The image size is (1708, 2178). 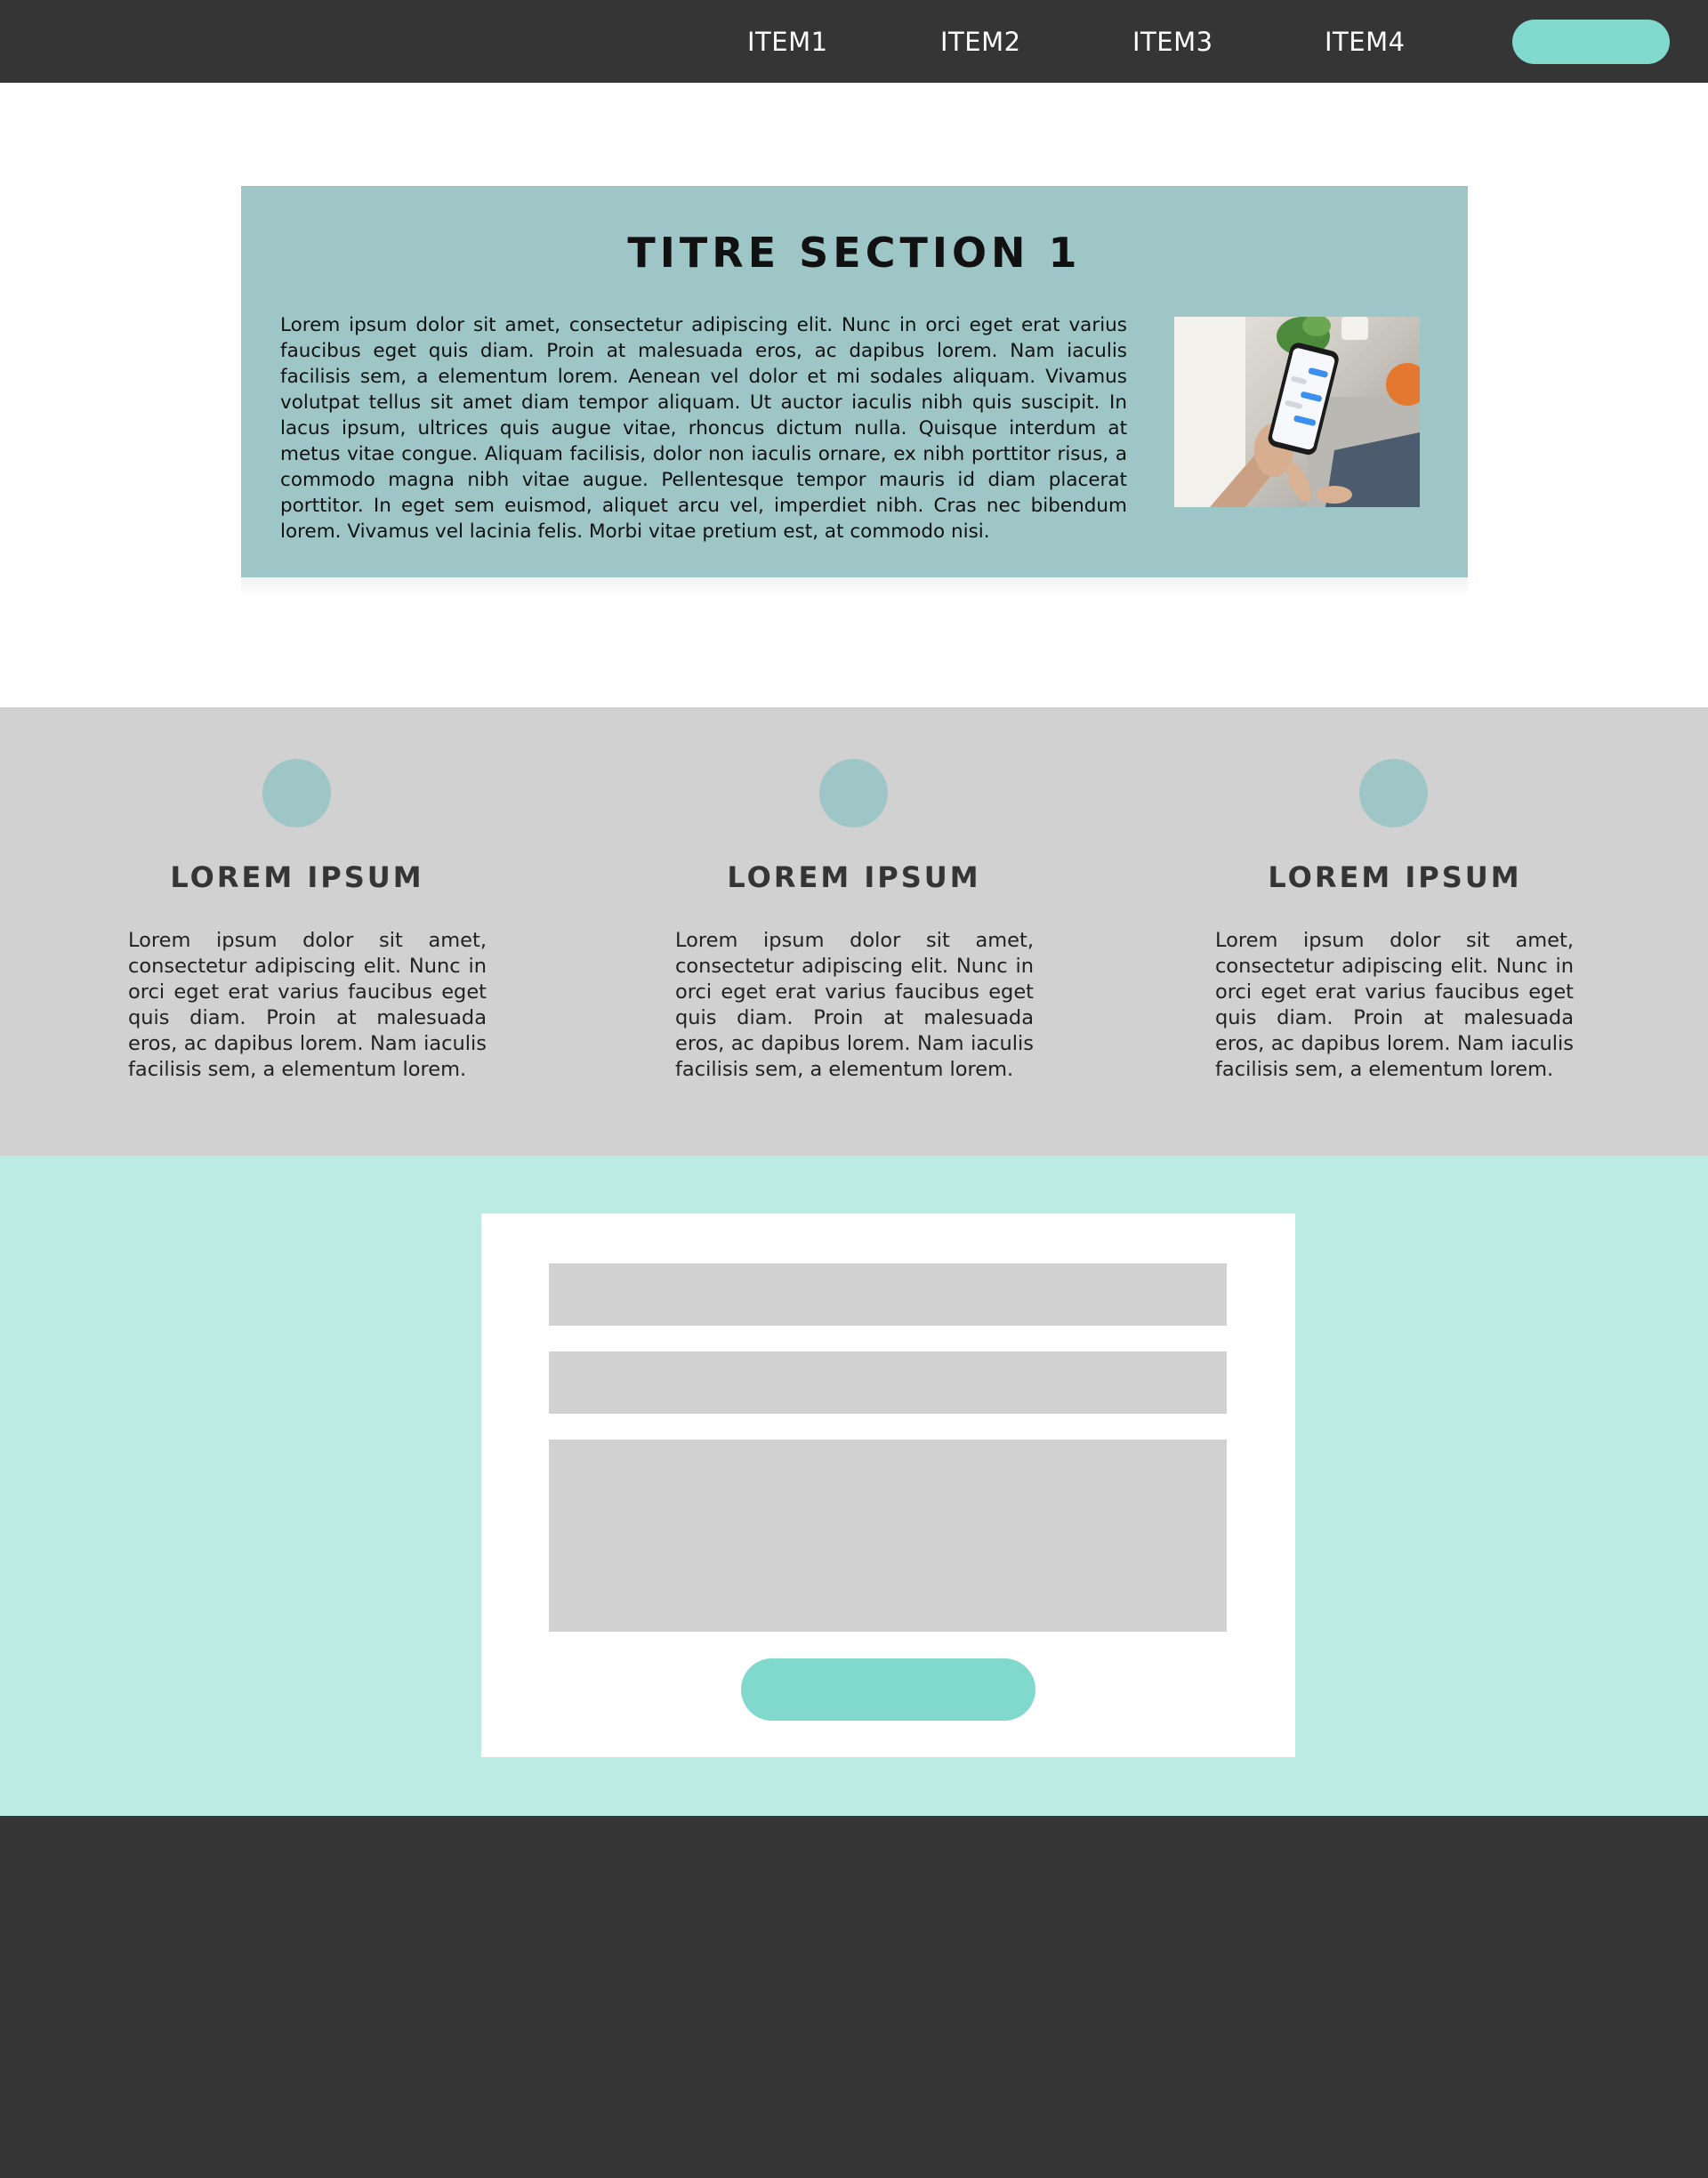 What do you see at coordinates (888, 1536) in the screenshot?
I see `form-message-field` at bounding box center [888, 1536].